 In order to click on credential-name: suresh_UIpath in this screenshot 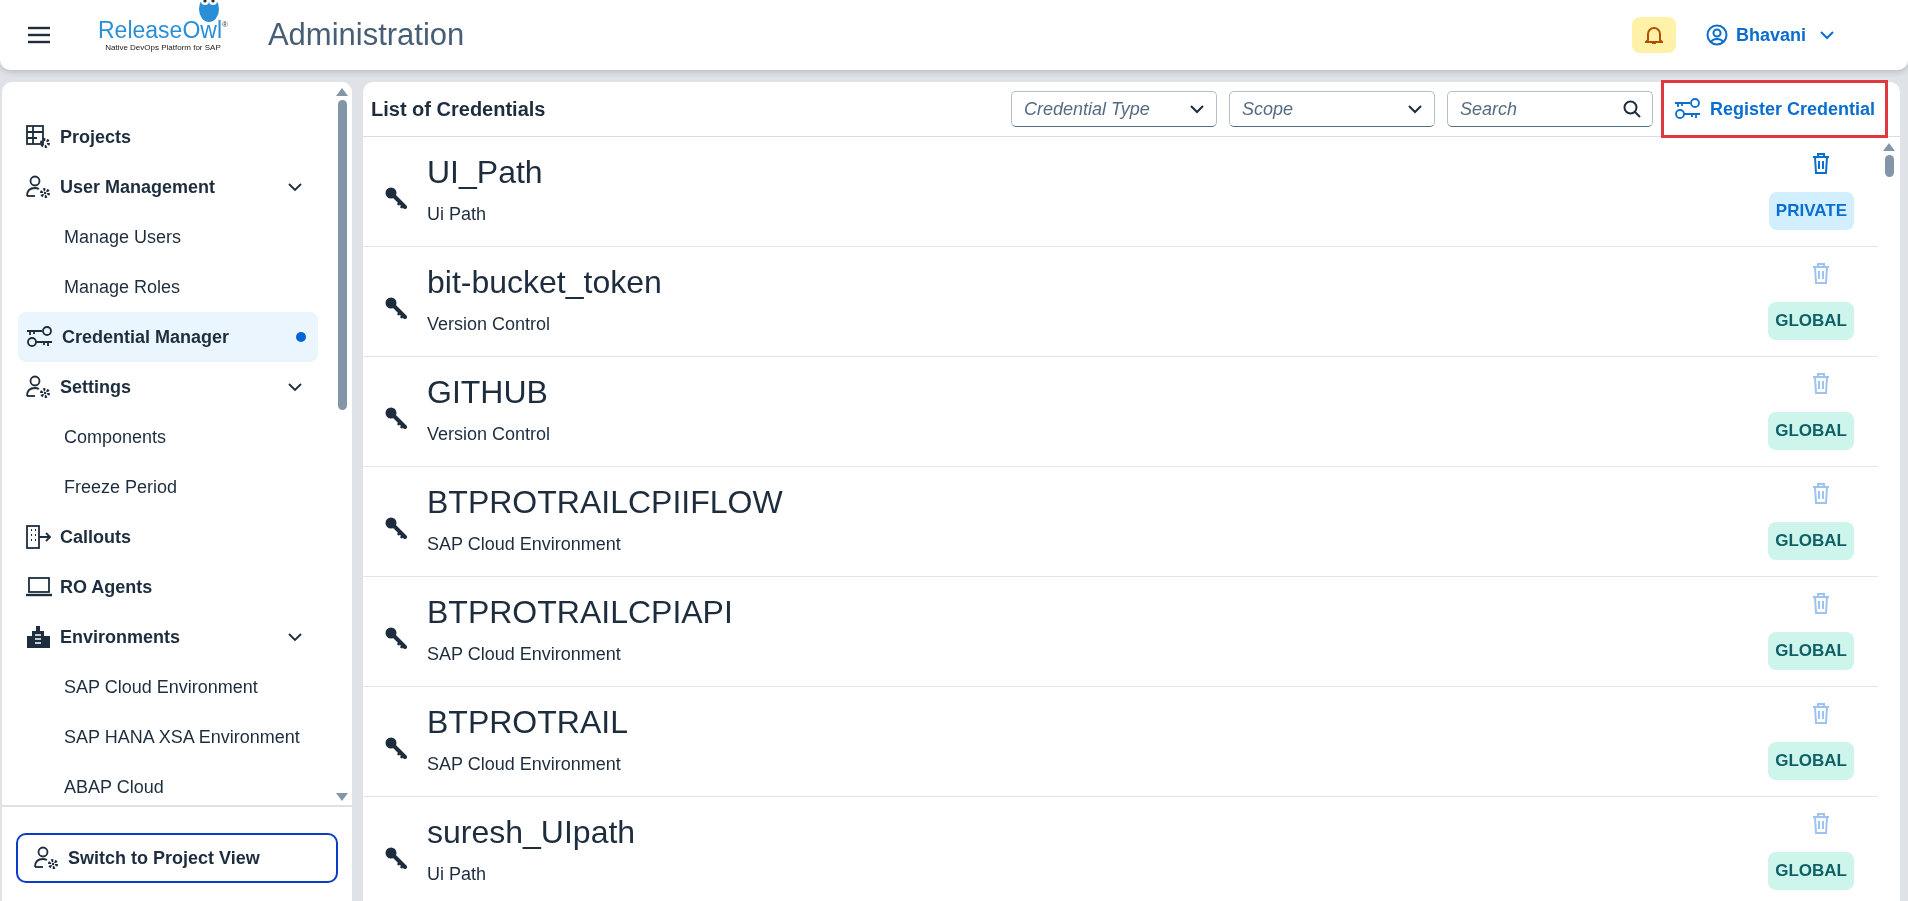, I will do `click(532, 833)`.